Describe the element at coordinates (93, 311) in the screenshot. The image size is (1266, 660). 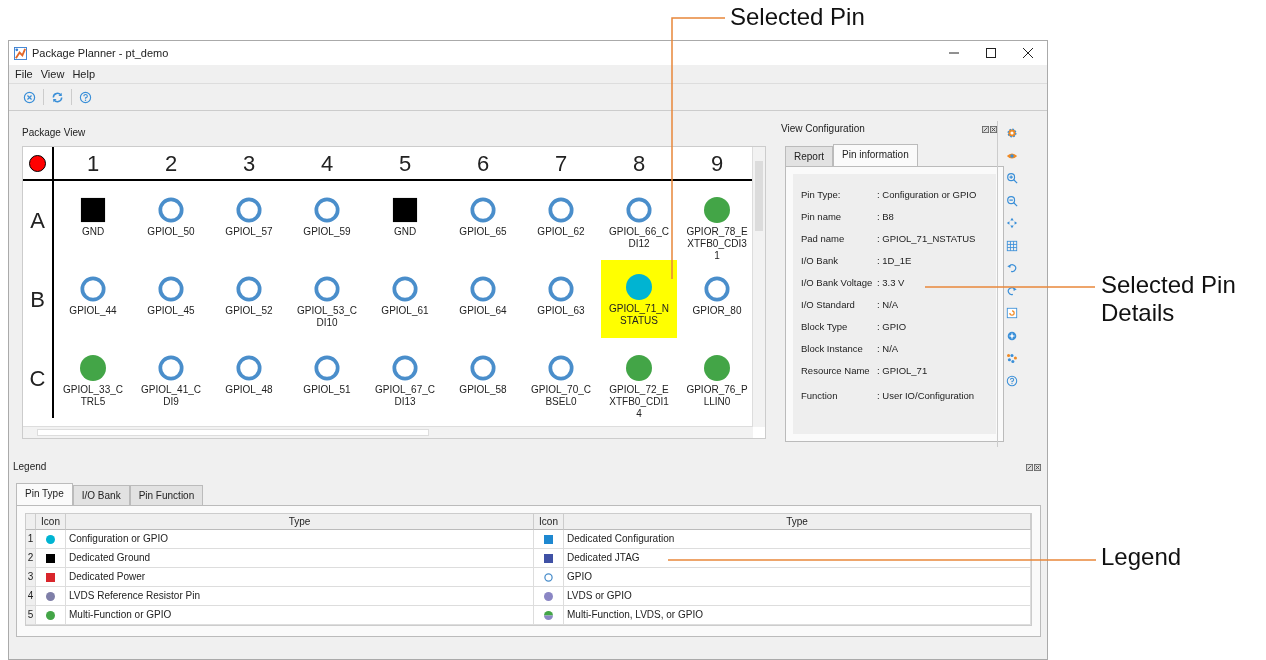
I see `pin-label: GPIOL_44` at that location.